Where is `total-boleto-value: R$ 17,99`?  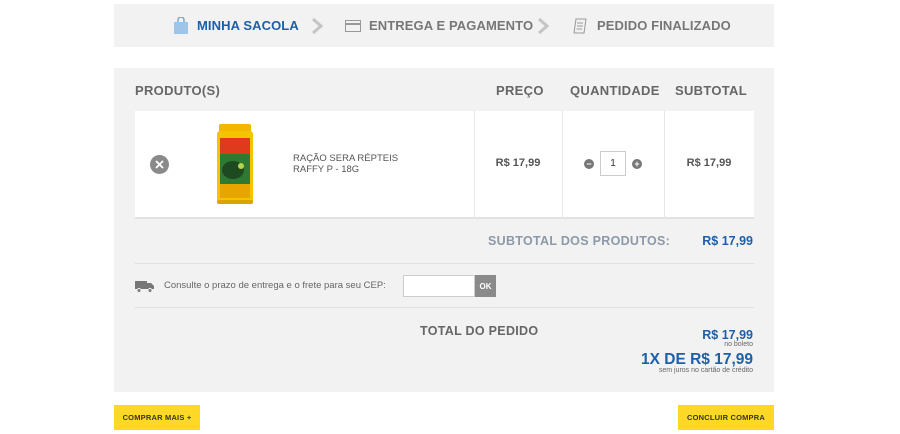
total-boleto-value: R$ 17,99 is located at coordinates (727, 335).